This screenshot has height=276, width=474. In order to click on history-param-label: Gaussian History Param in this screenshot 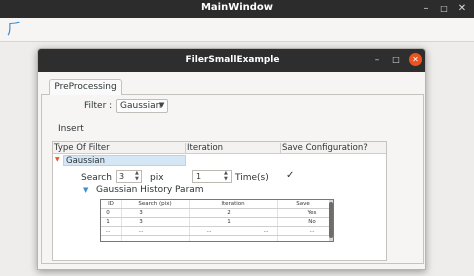, I will do `click(150, 190)`.